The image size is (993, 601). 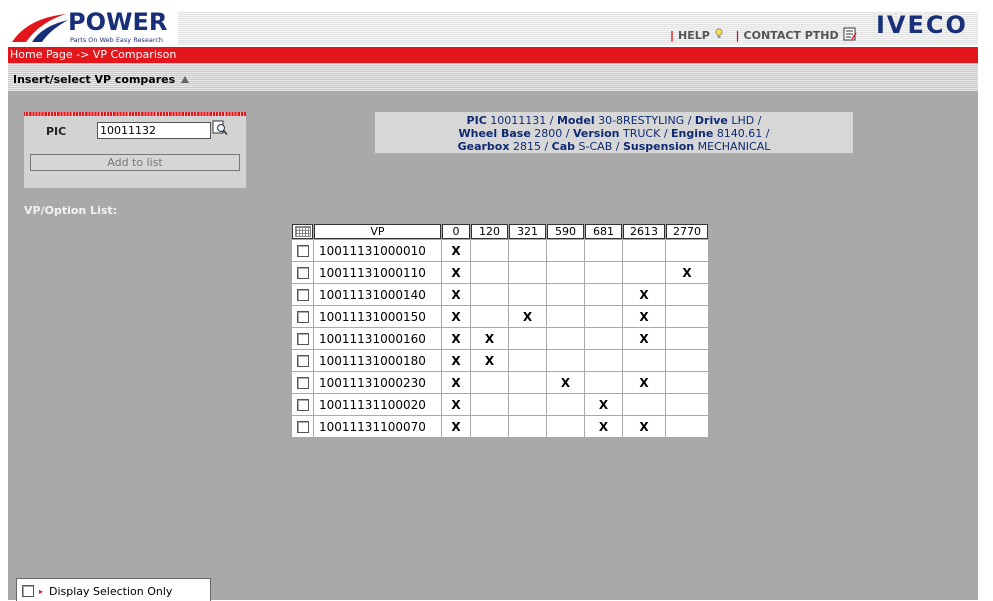 I want to click on top-links: | HELP | CONTACT PTHD, so click(x=767, y=34).